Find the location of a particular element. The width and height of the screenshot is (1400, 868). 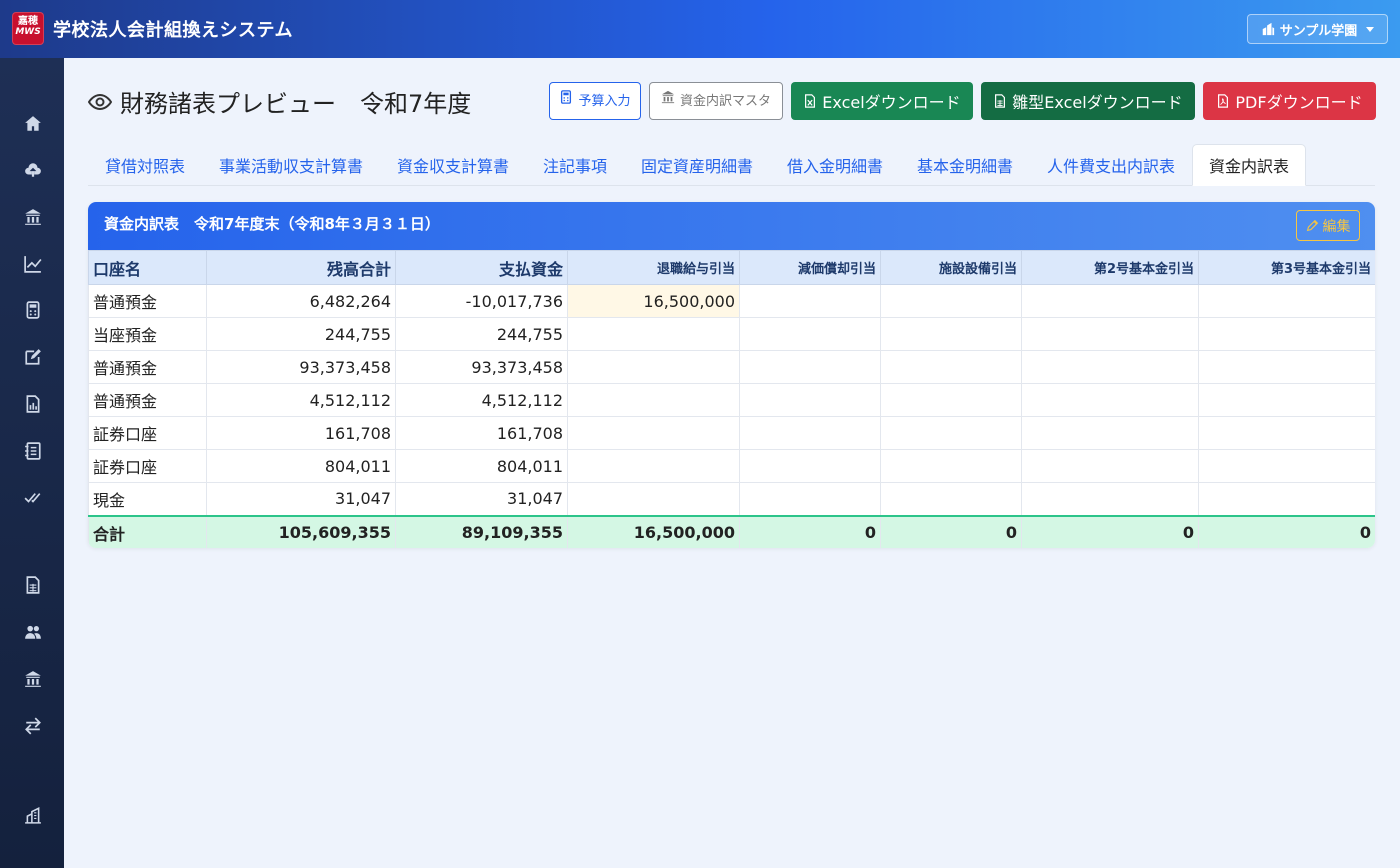

column-header: 支払資金 is located at coordinates (481, 267).